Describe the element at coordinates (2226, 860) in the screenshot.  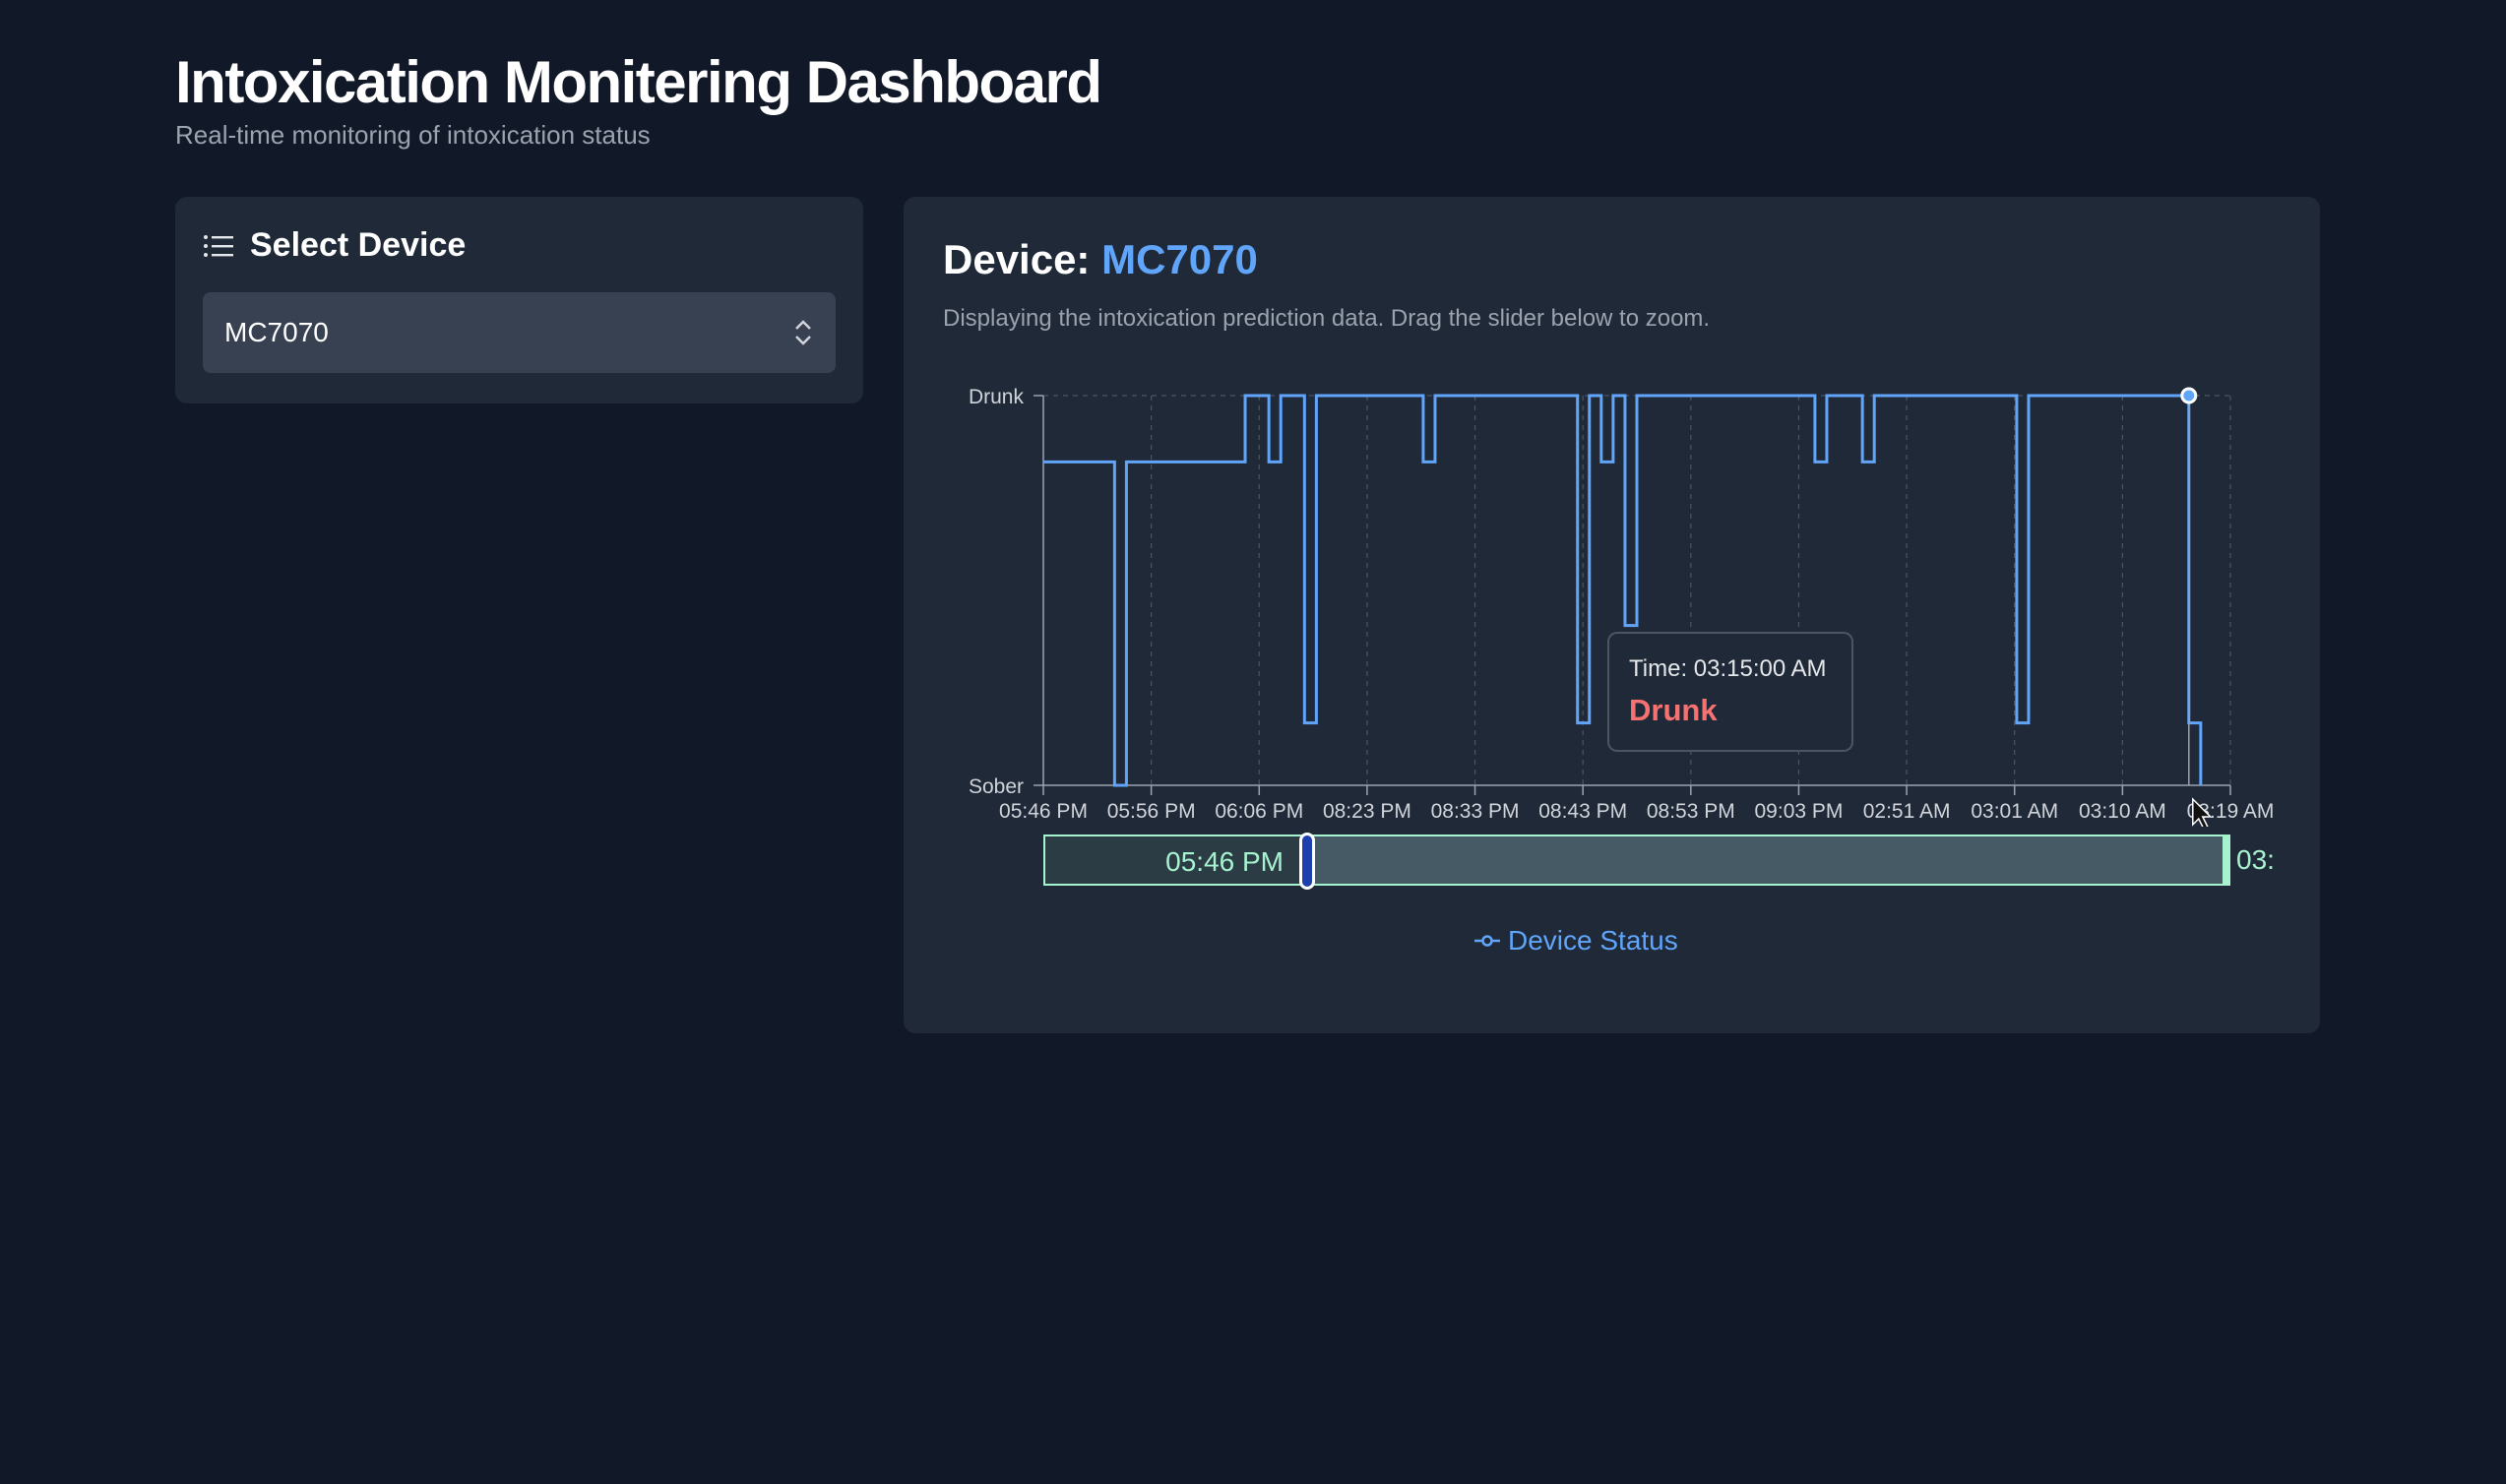
I see `brush-handle-right` at that location.